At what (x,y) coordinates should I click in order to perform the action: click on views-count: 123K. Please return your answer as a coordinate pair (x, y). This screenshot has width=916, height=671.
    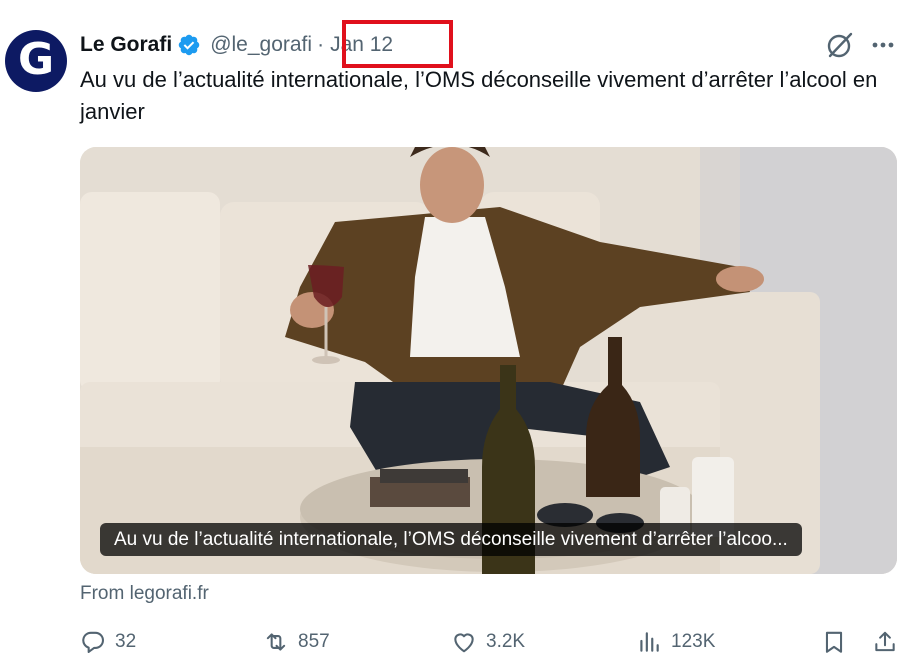
    Looking at the image, I should click on (693, 641).